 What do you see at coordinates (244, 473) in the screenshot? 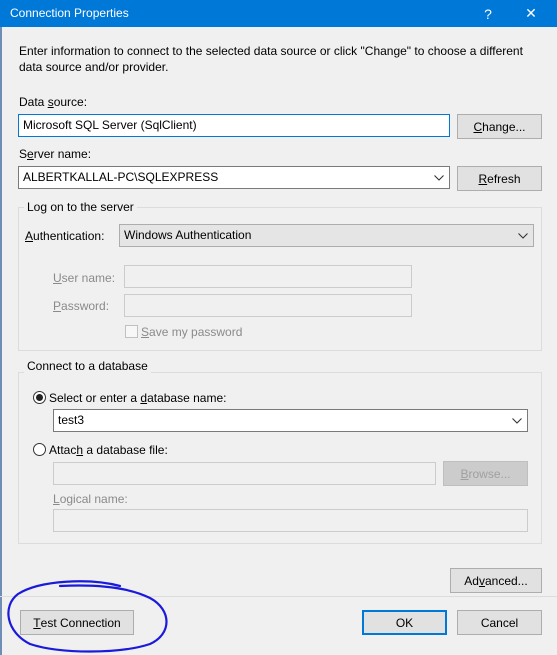
I see `attach-file-field` at bounding box center [244, 473].